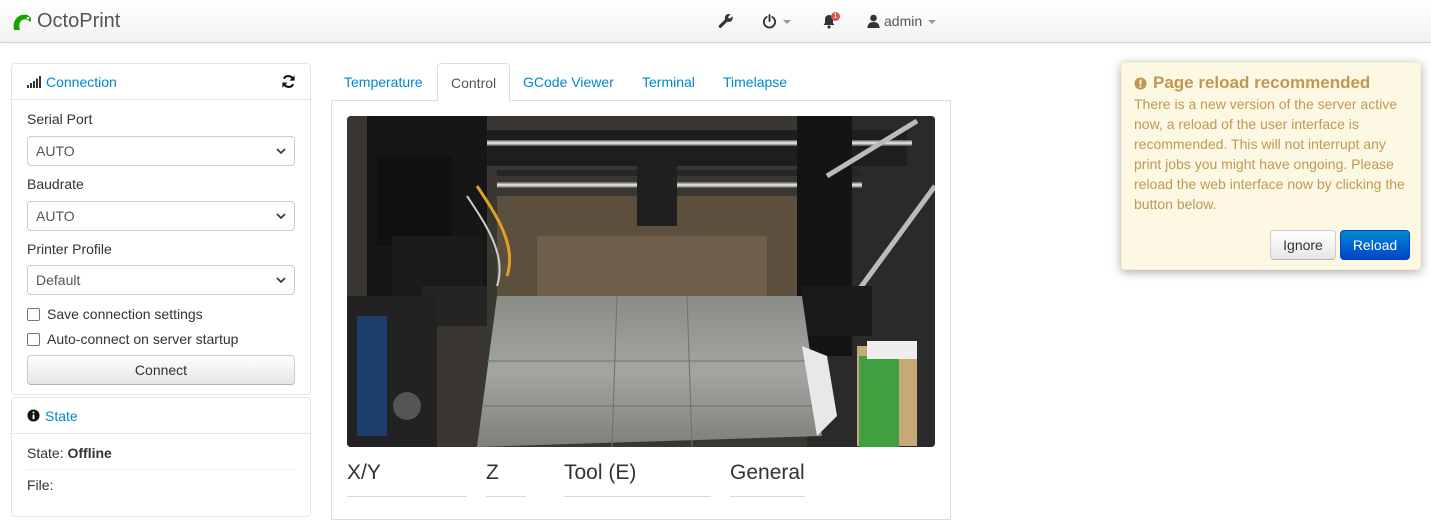 Image resolution: width=1431 pixels, height=520 pixels. Describe the element at coordinates (161, 370) in the screenshot. I see `connect-button: Connect` at that location.